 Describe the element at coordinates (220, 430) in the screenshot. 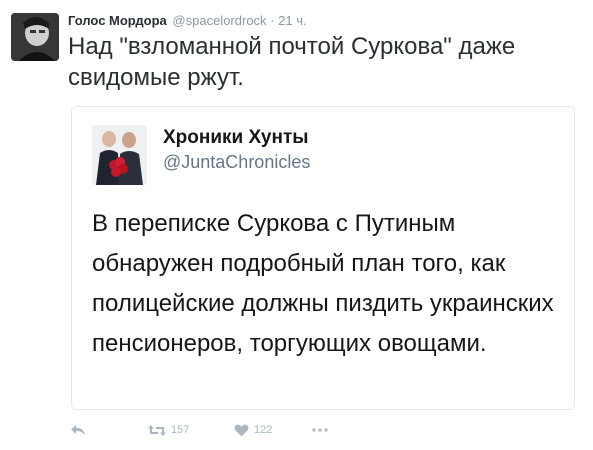

I see `tweet-actions: 157 122` at that location.